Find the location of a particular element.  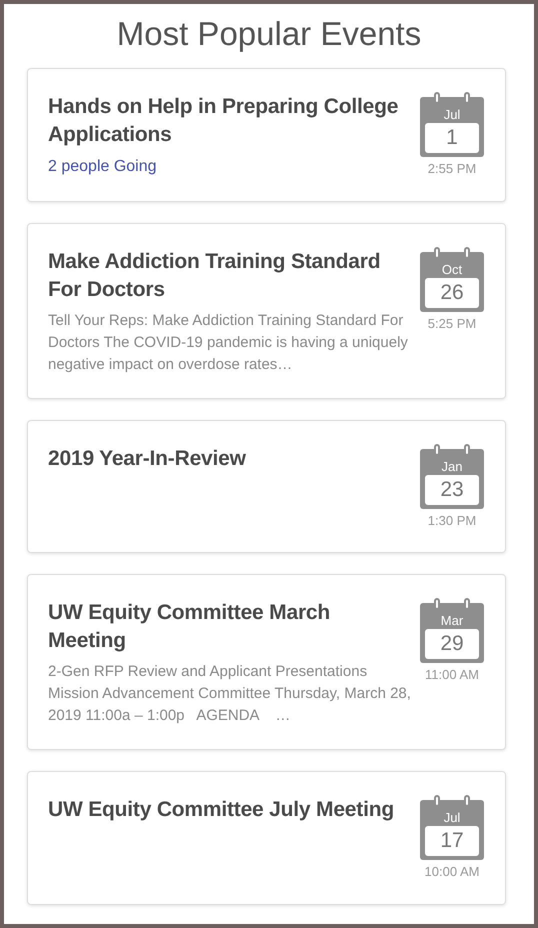

event-time: 11:00 AM is located at coordinates (452, 675).